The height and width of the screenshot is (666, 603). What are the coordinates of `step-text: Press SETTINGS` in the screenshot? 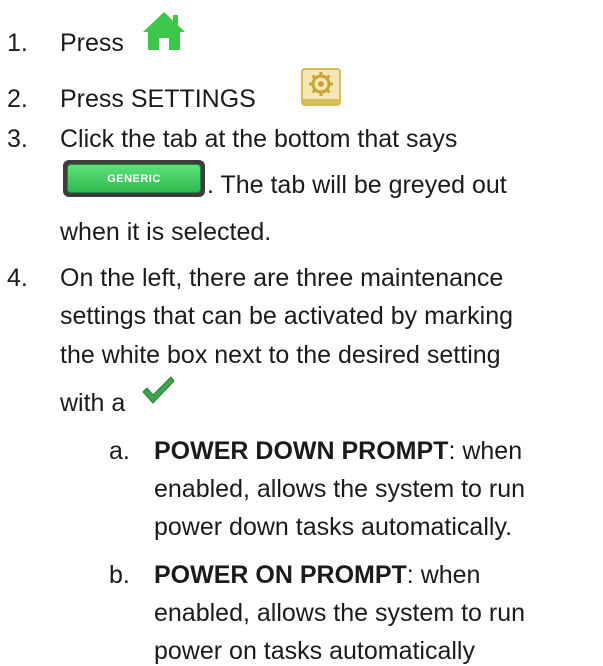 It's located at (158, 99).